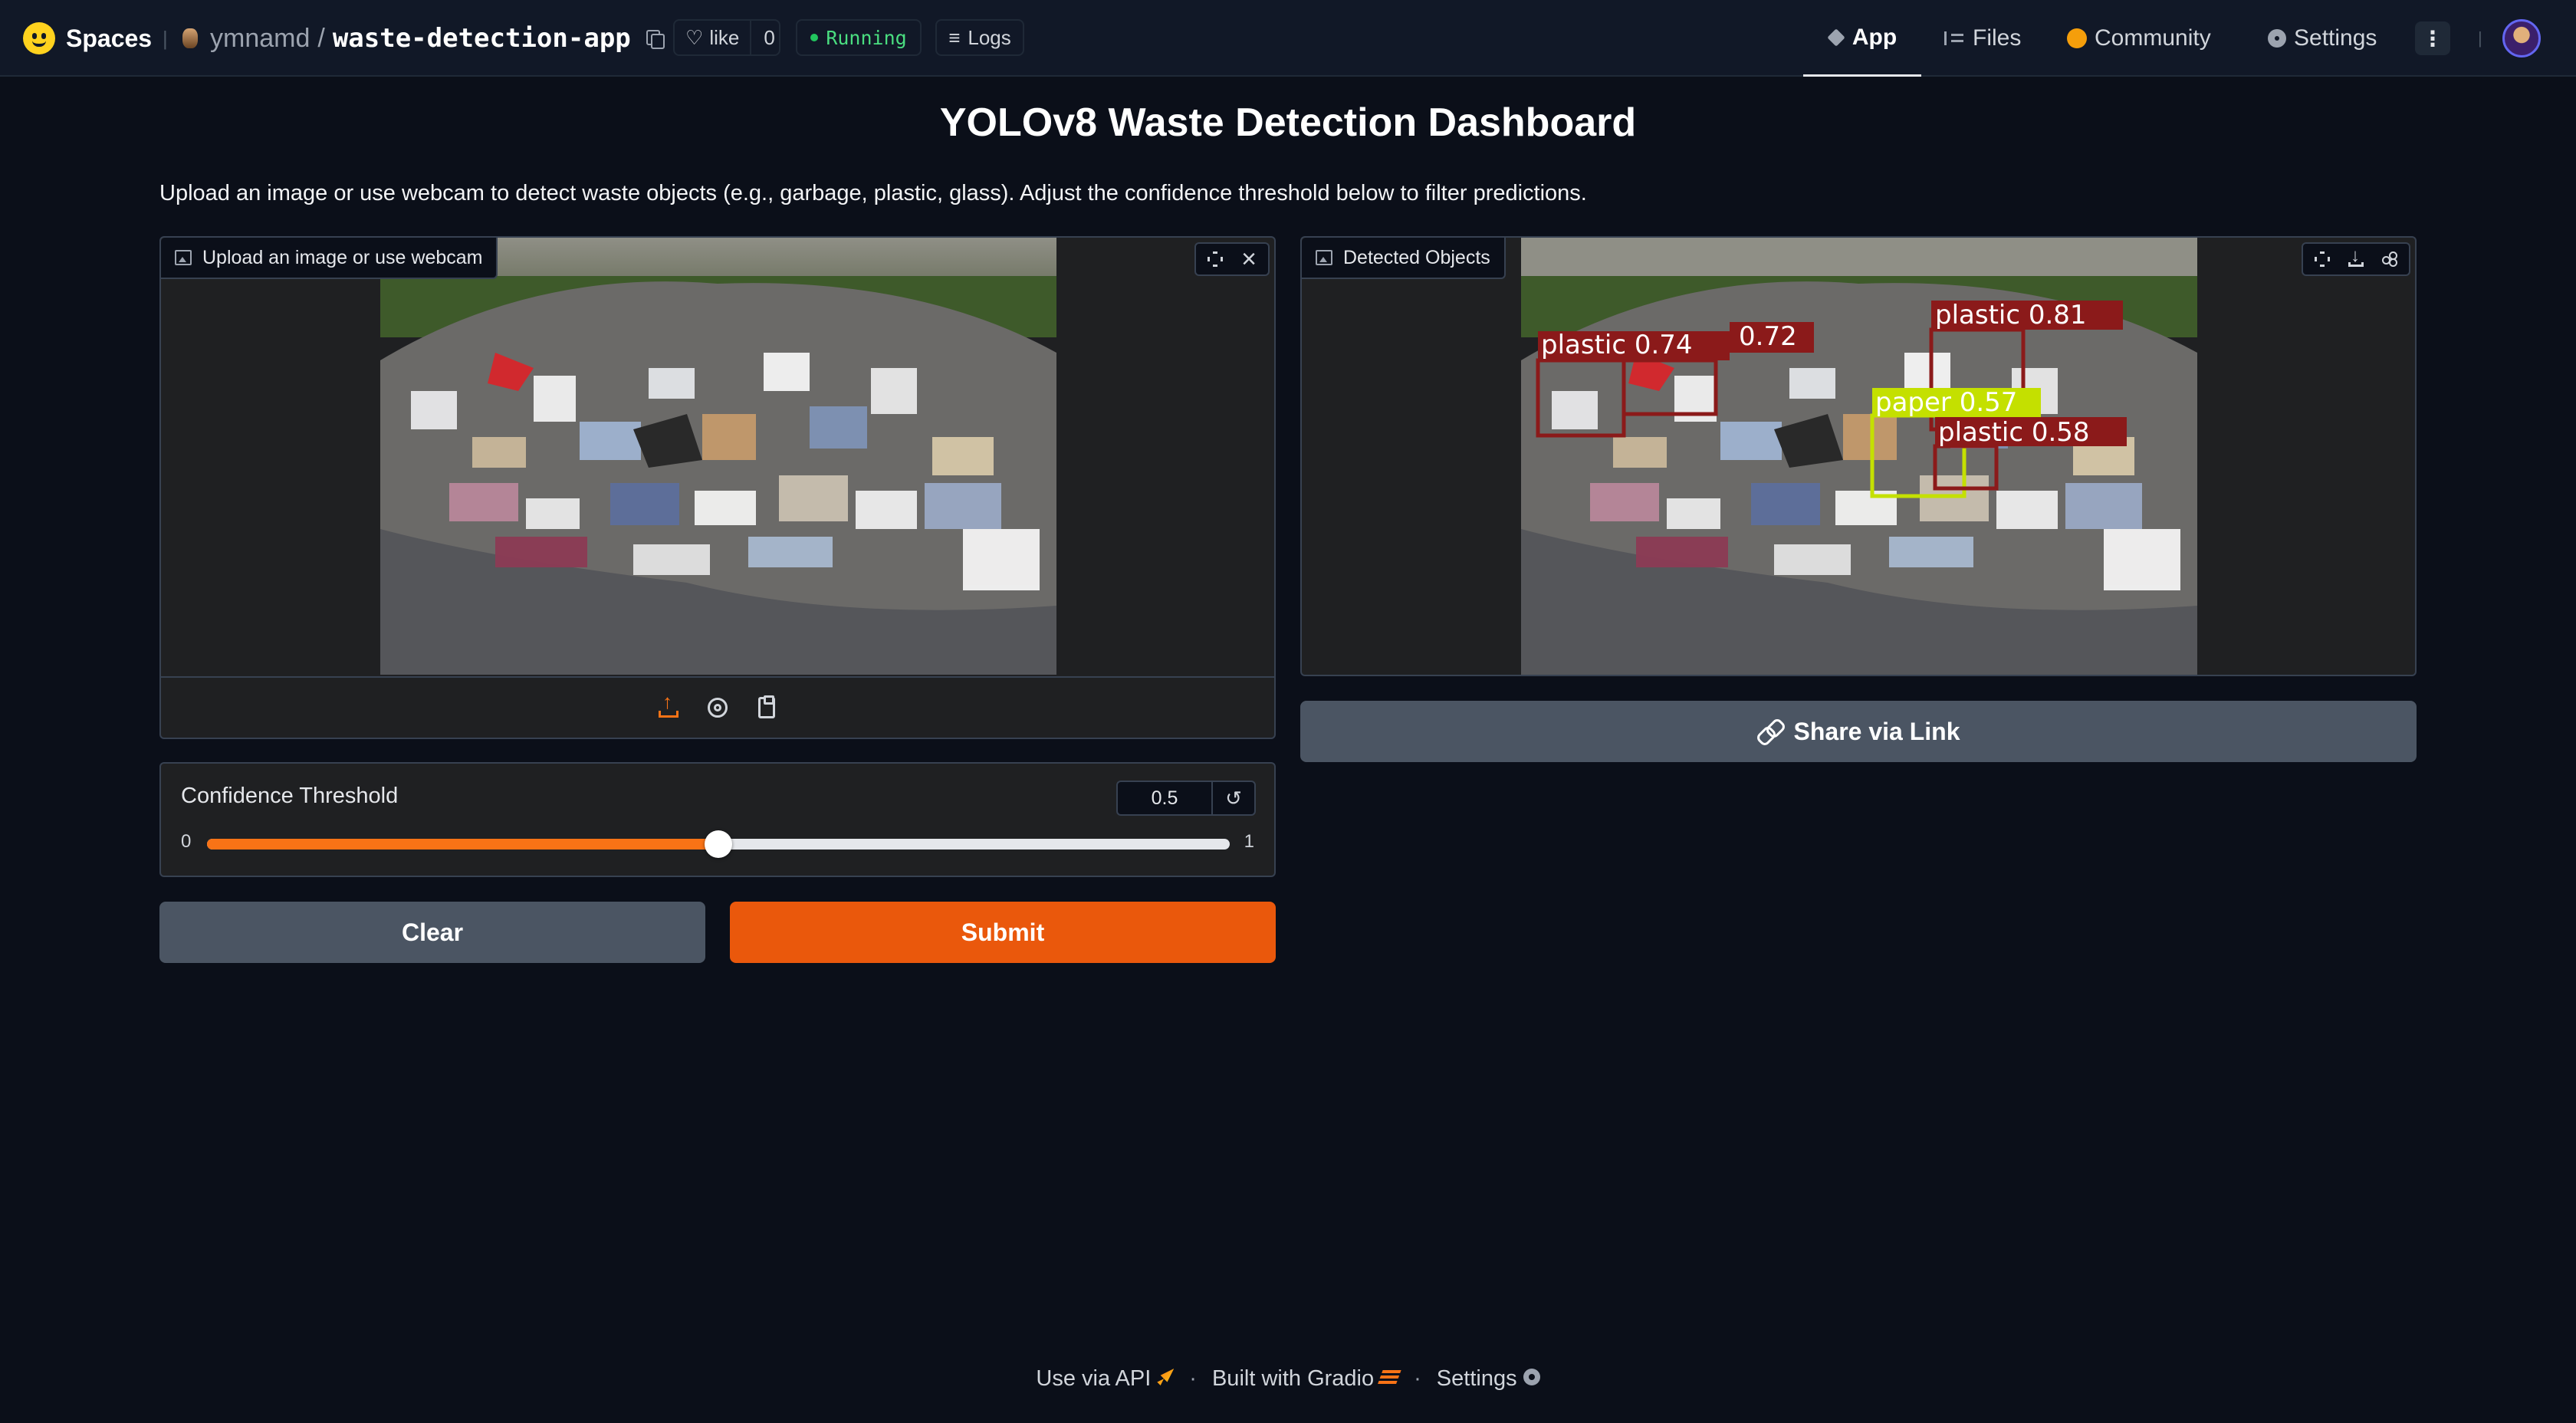  Describe the element at coordinates (2011, 315) in the screenshot. I see `detection-label-3: plastic 0.81` at that location.